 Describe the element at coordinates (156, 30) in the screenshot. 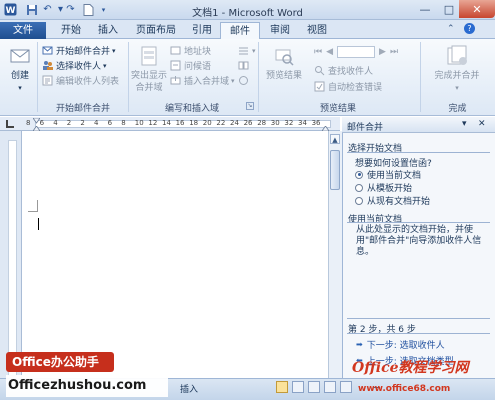

I see `tab-page-layout: 页面布局` at that location.